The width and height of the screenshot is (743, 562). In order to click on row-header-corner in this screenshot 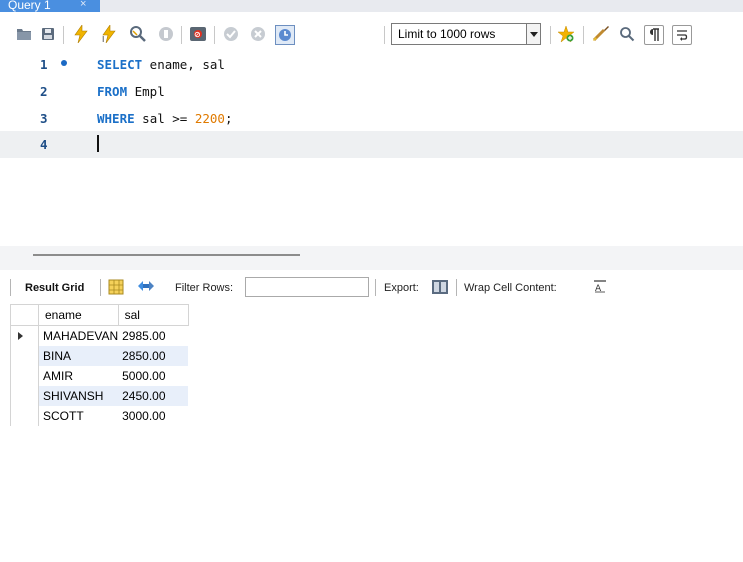, I will do `click(24, 315)`.